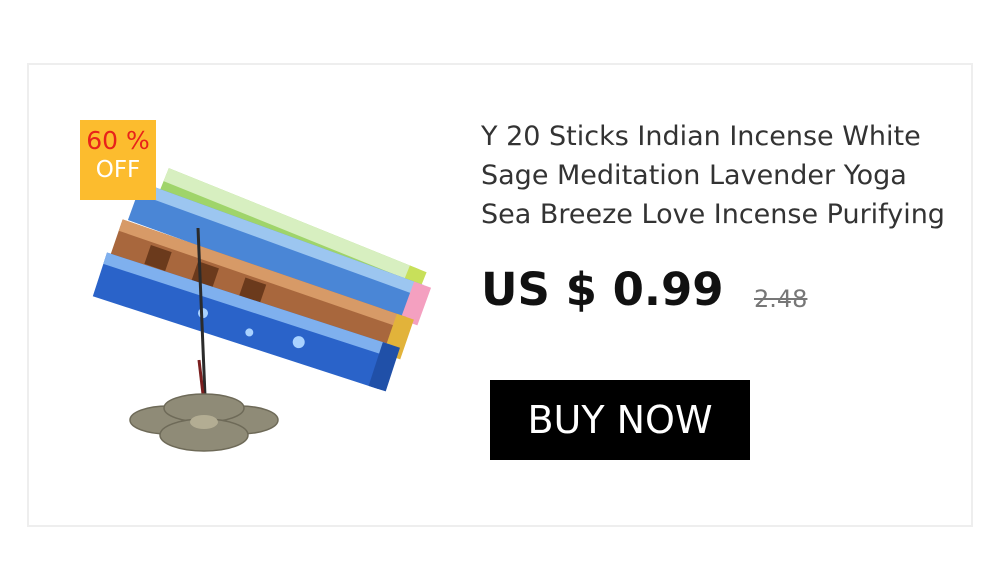  I want to click on current-price: US $ 0.99, so click(602, 289).